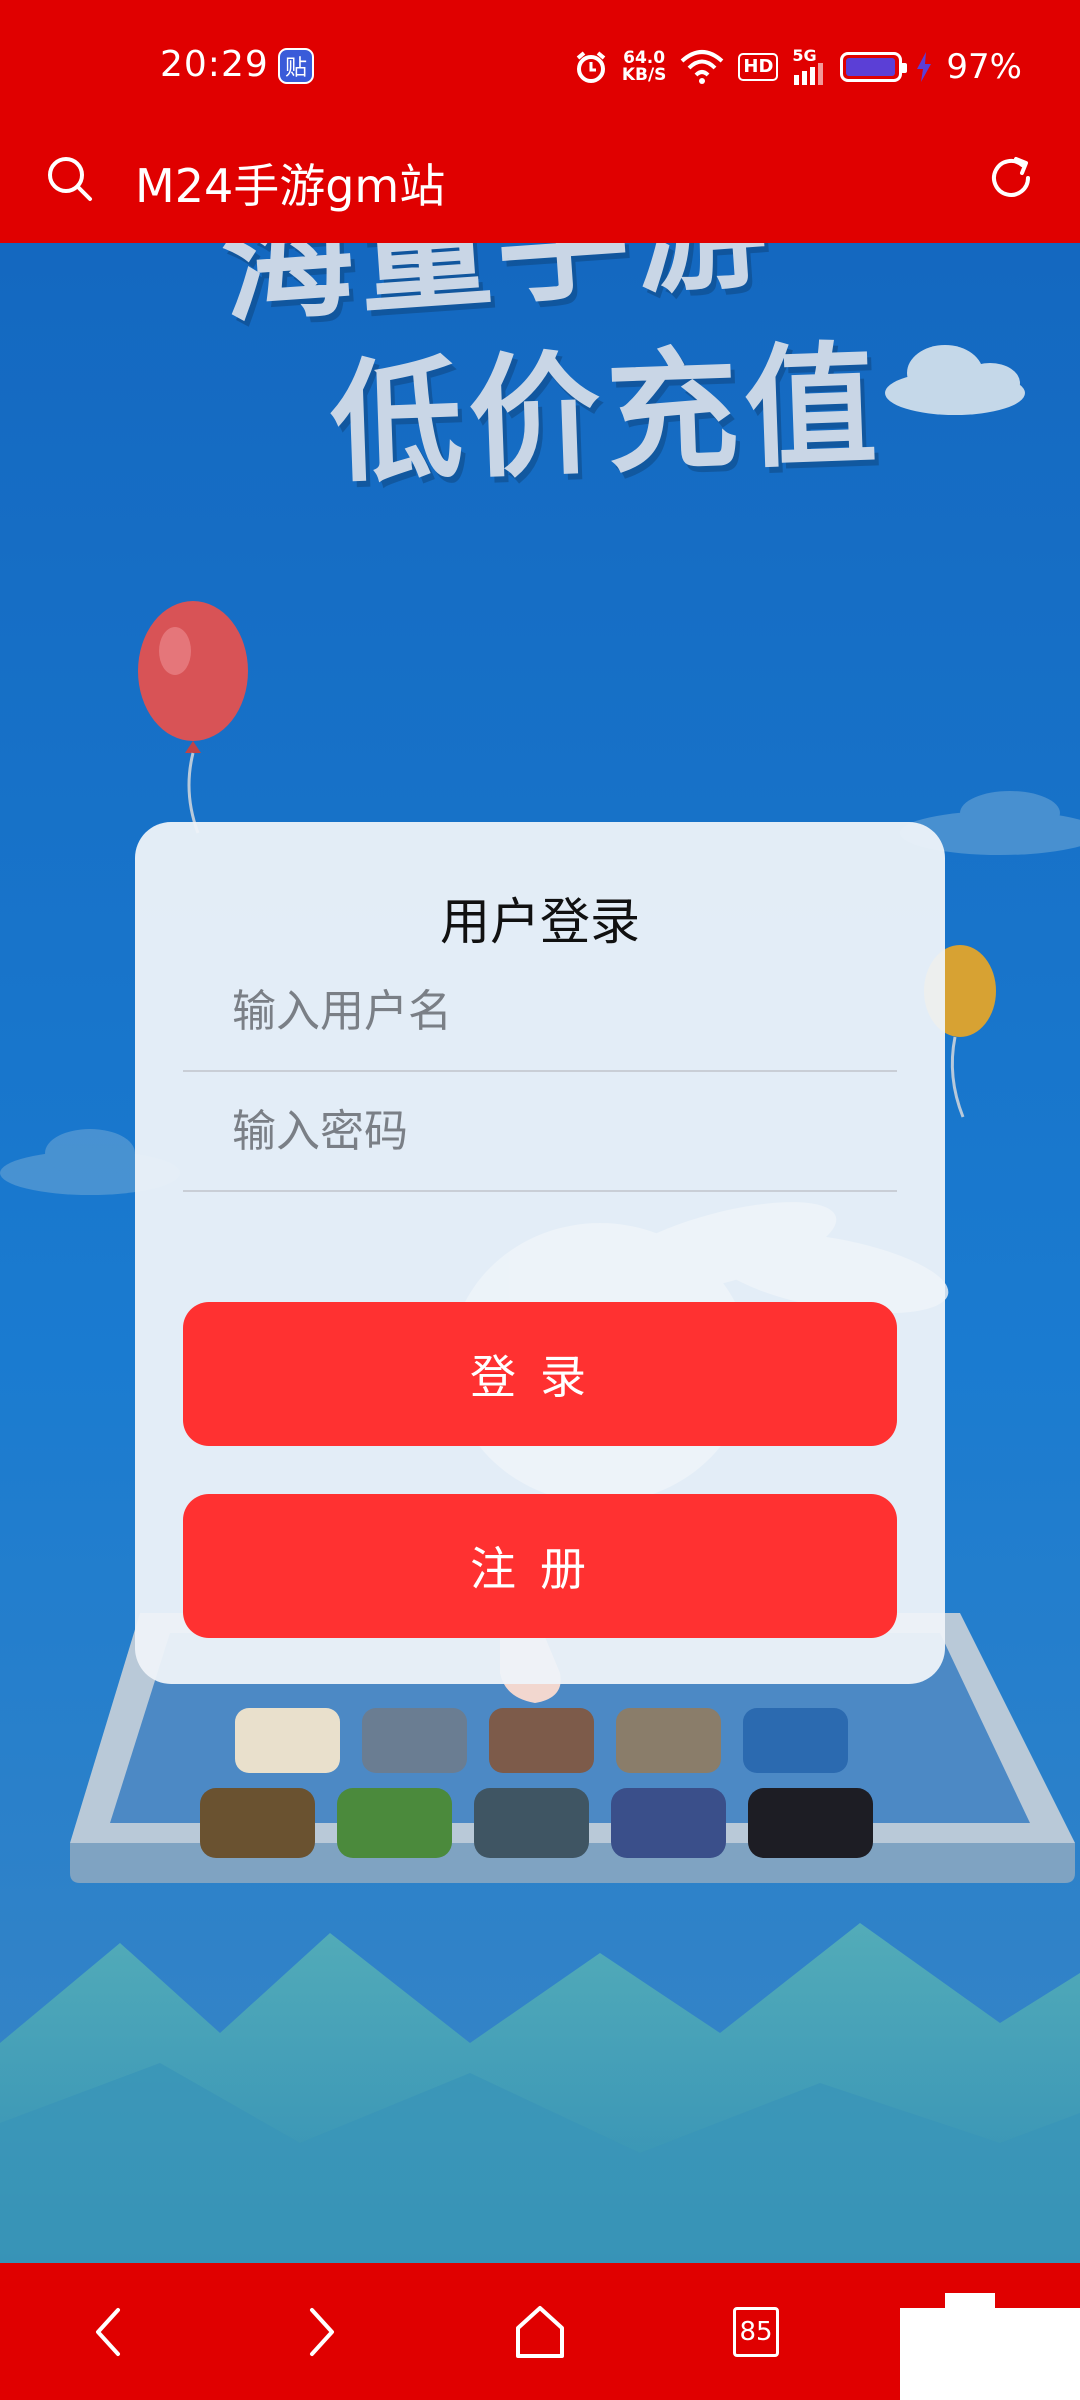 The image size is (1080, 2400). Describe the element at coordinates (990, 2354) in the screenshot. I see `overlay-patch` at that location.